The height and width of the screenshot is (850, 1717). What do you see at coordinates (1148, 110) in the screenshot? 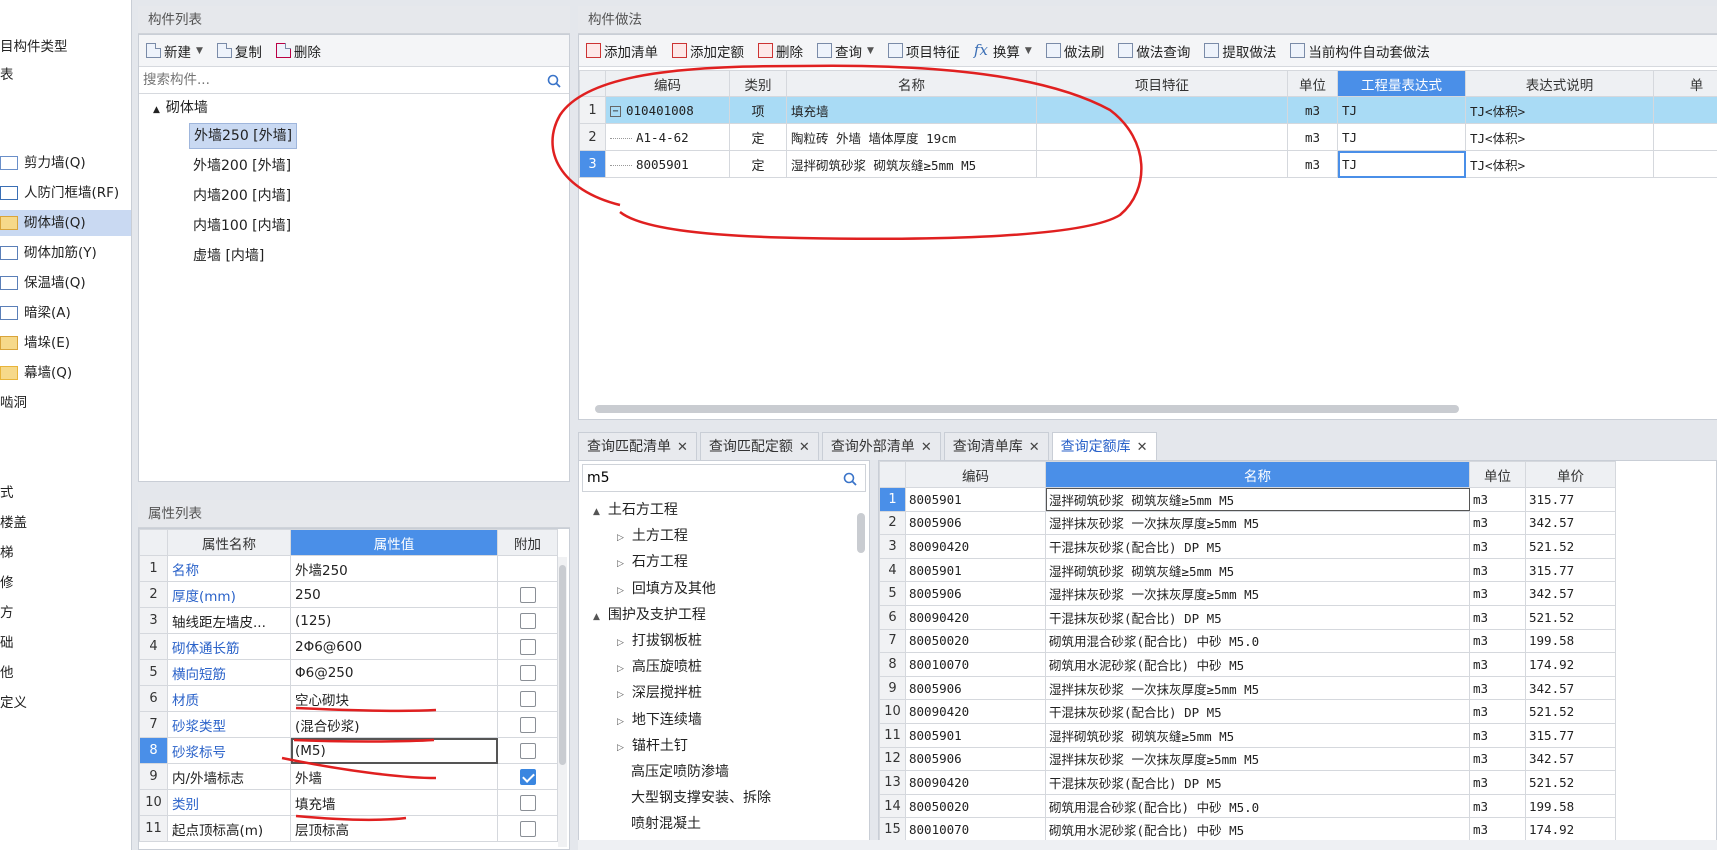
I see `method-row: 1−010401008 项 填充墙 m3 TJ TJ<体积>` at bounding box center [1148, 110].